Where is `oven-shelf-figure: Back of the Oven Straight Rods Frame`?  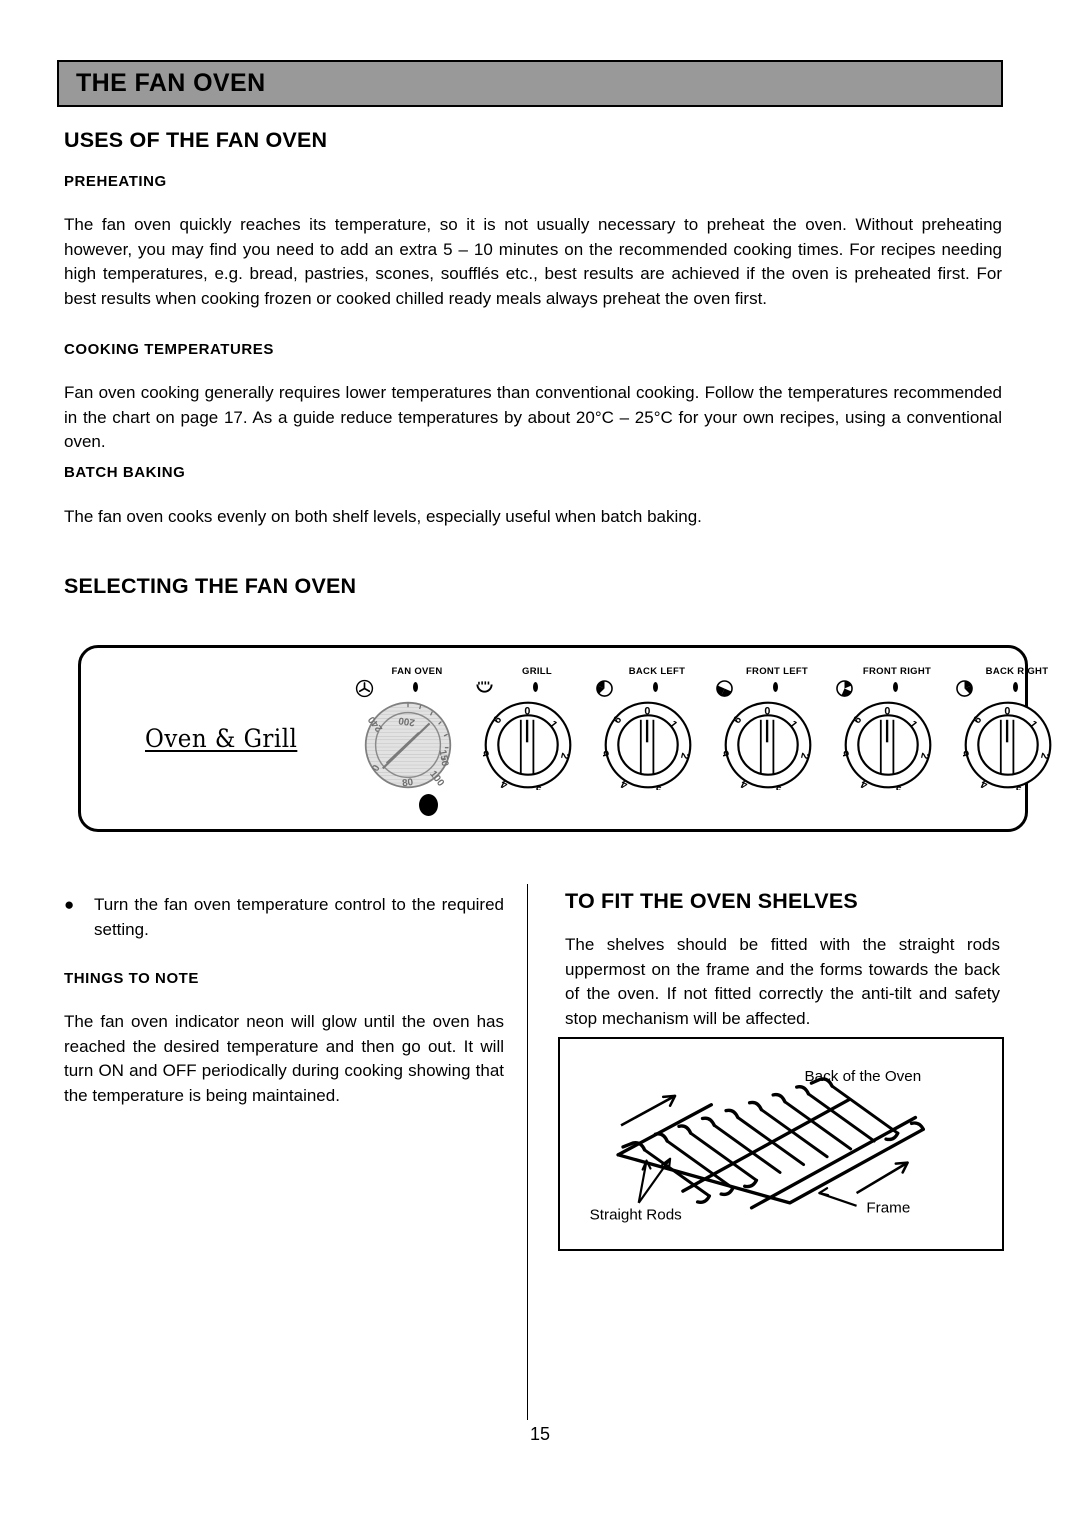
oven-shelf-figure: Back of the Oven Straight Rods Frame is located at coordinates (781, 1144).